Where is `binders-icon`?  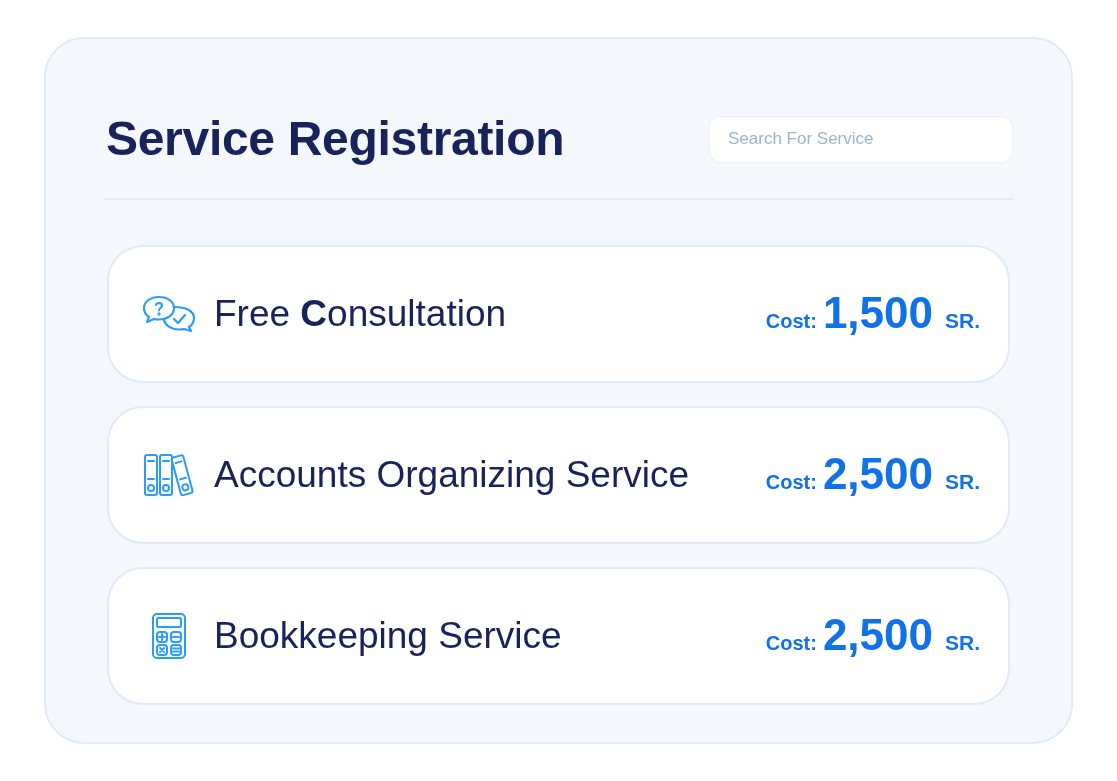
binders-icon is located at coordinates (169, 475).